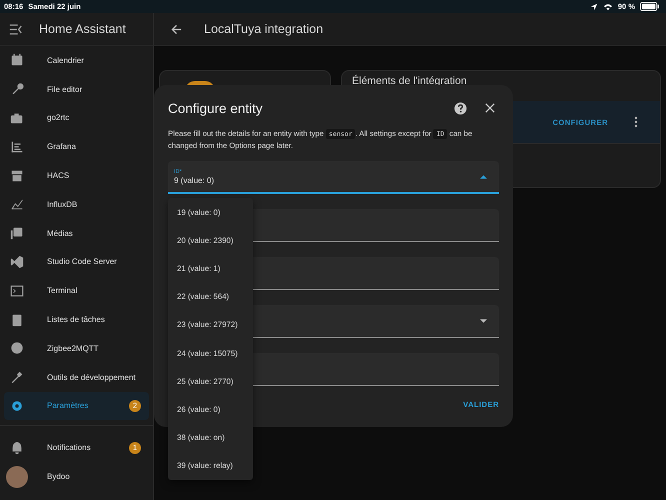 The width and height of the screenshot is (666, 500). What do you see at coordinates (409, 80) in the screenshot?
I see `card-title: Éléments de l'intégration` at bounding box center [409, 80].